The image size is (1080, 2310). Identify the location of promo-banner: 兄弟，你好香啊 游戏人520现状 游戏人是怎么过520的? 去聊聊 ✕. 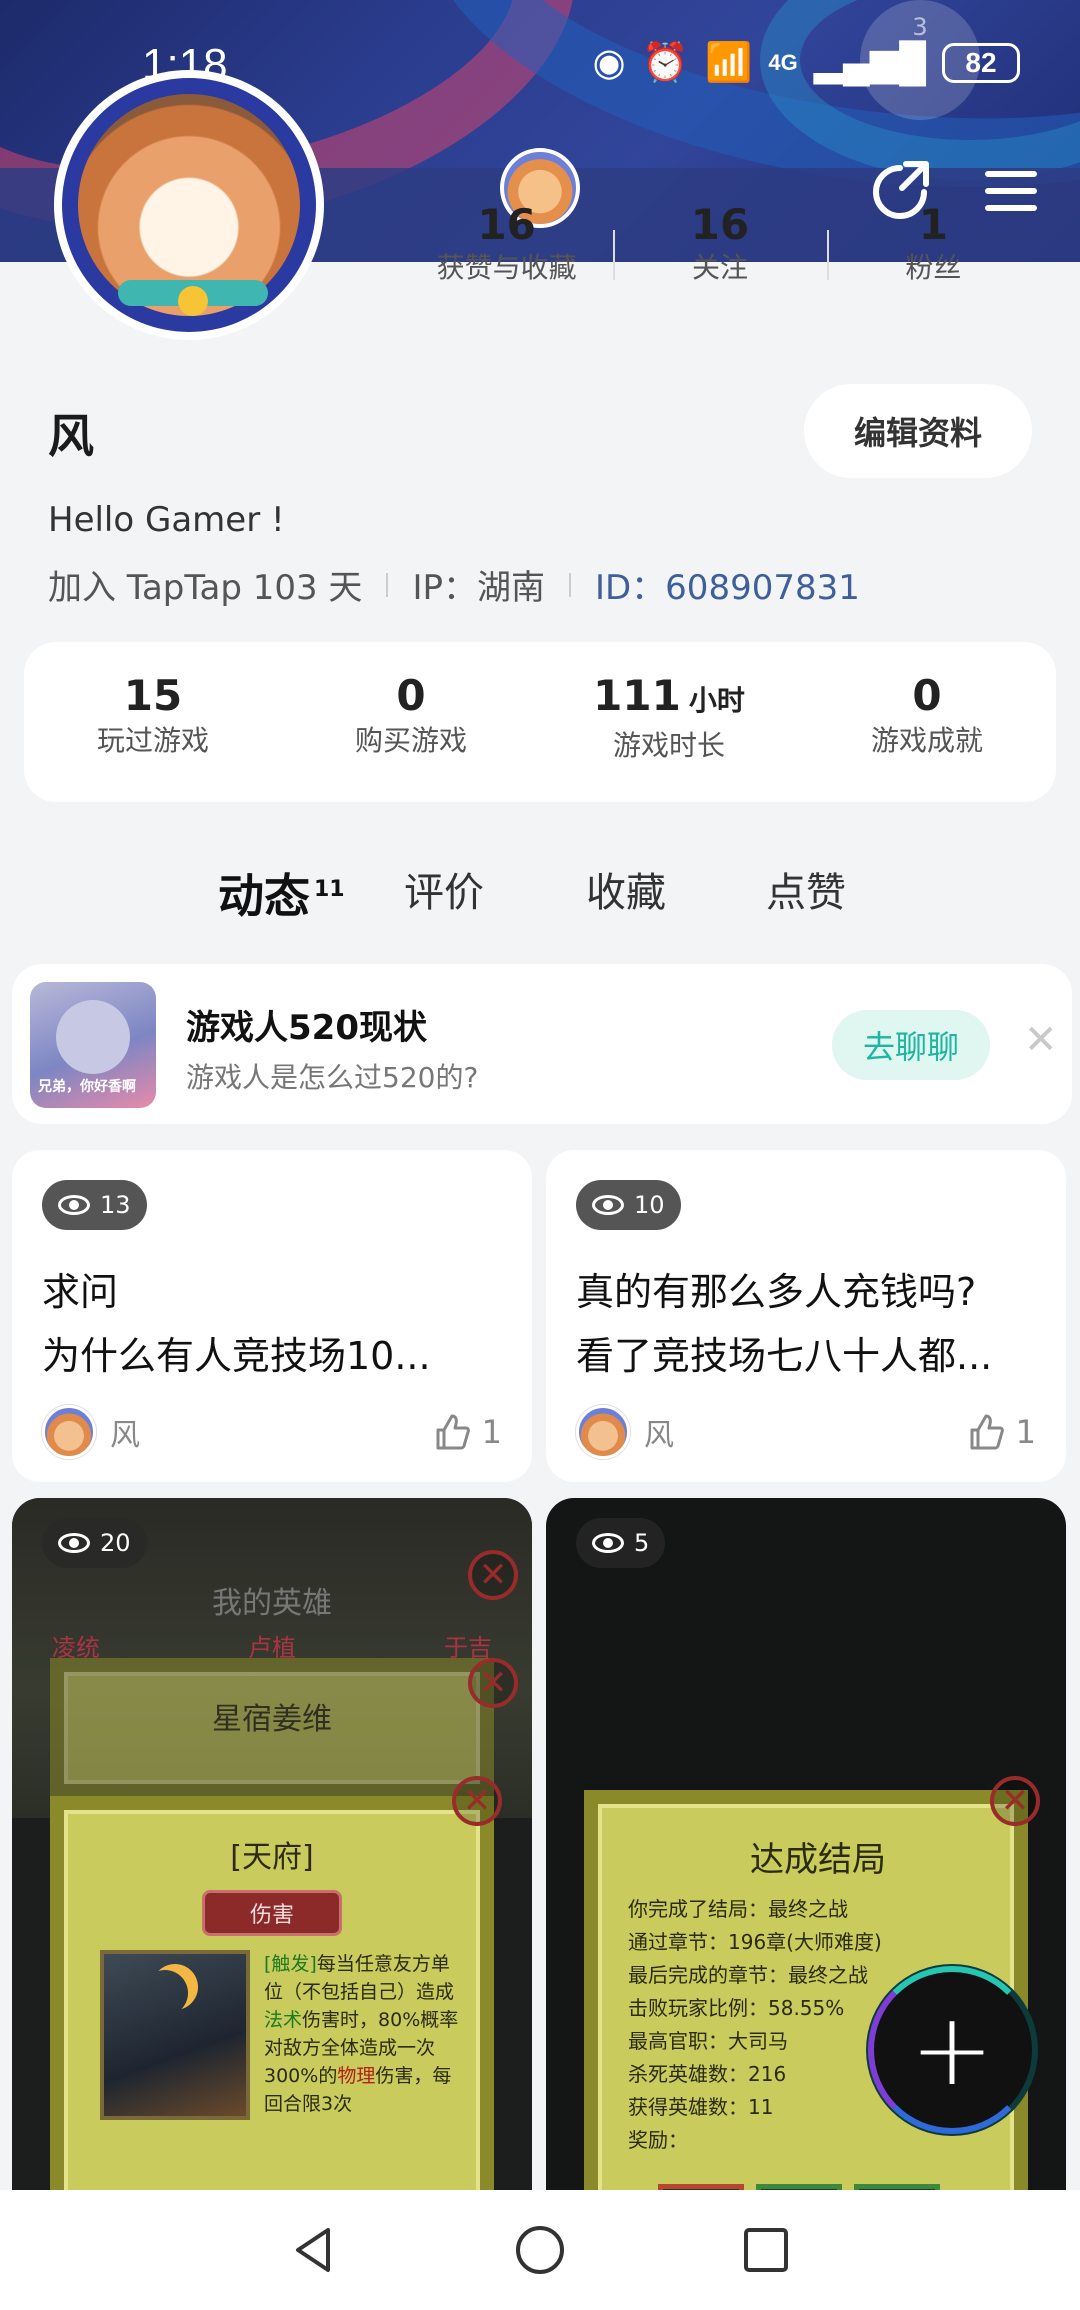
(542, 1044).